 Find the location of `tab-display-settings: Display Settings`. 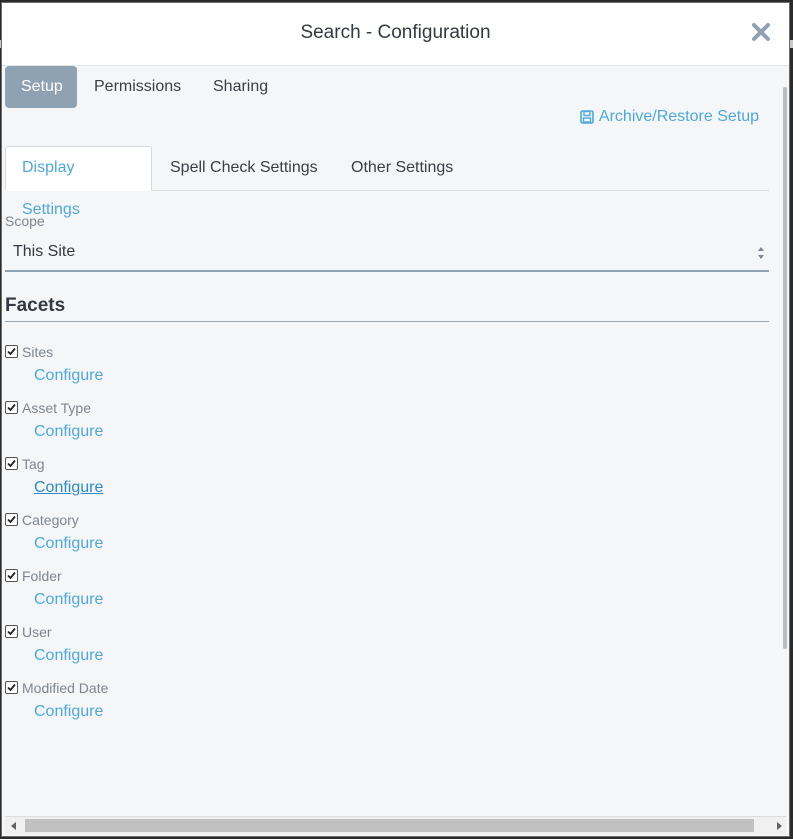

tab-display-settings: Display Settings is located at coordinates (78, 182).